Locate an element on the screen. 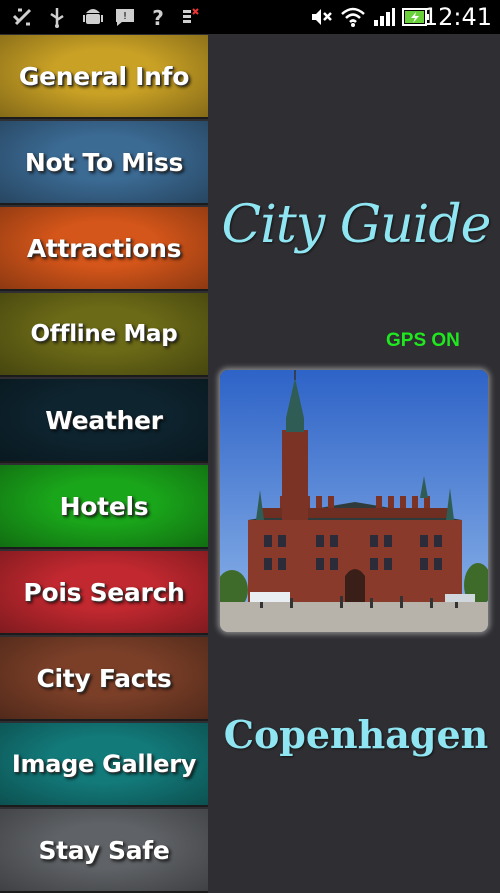  menu-item-pois-search: Pois Search is located at coordinates (104, 593).